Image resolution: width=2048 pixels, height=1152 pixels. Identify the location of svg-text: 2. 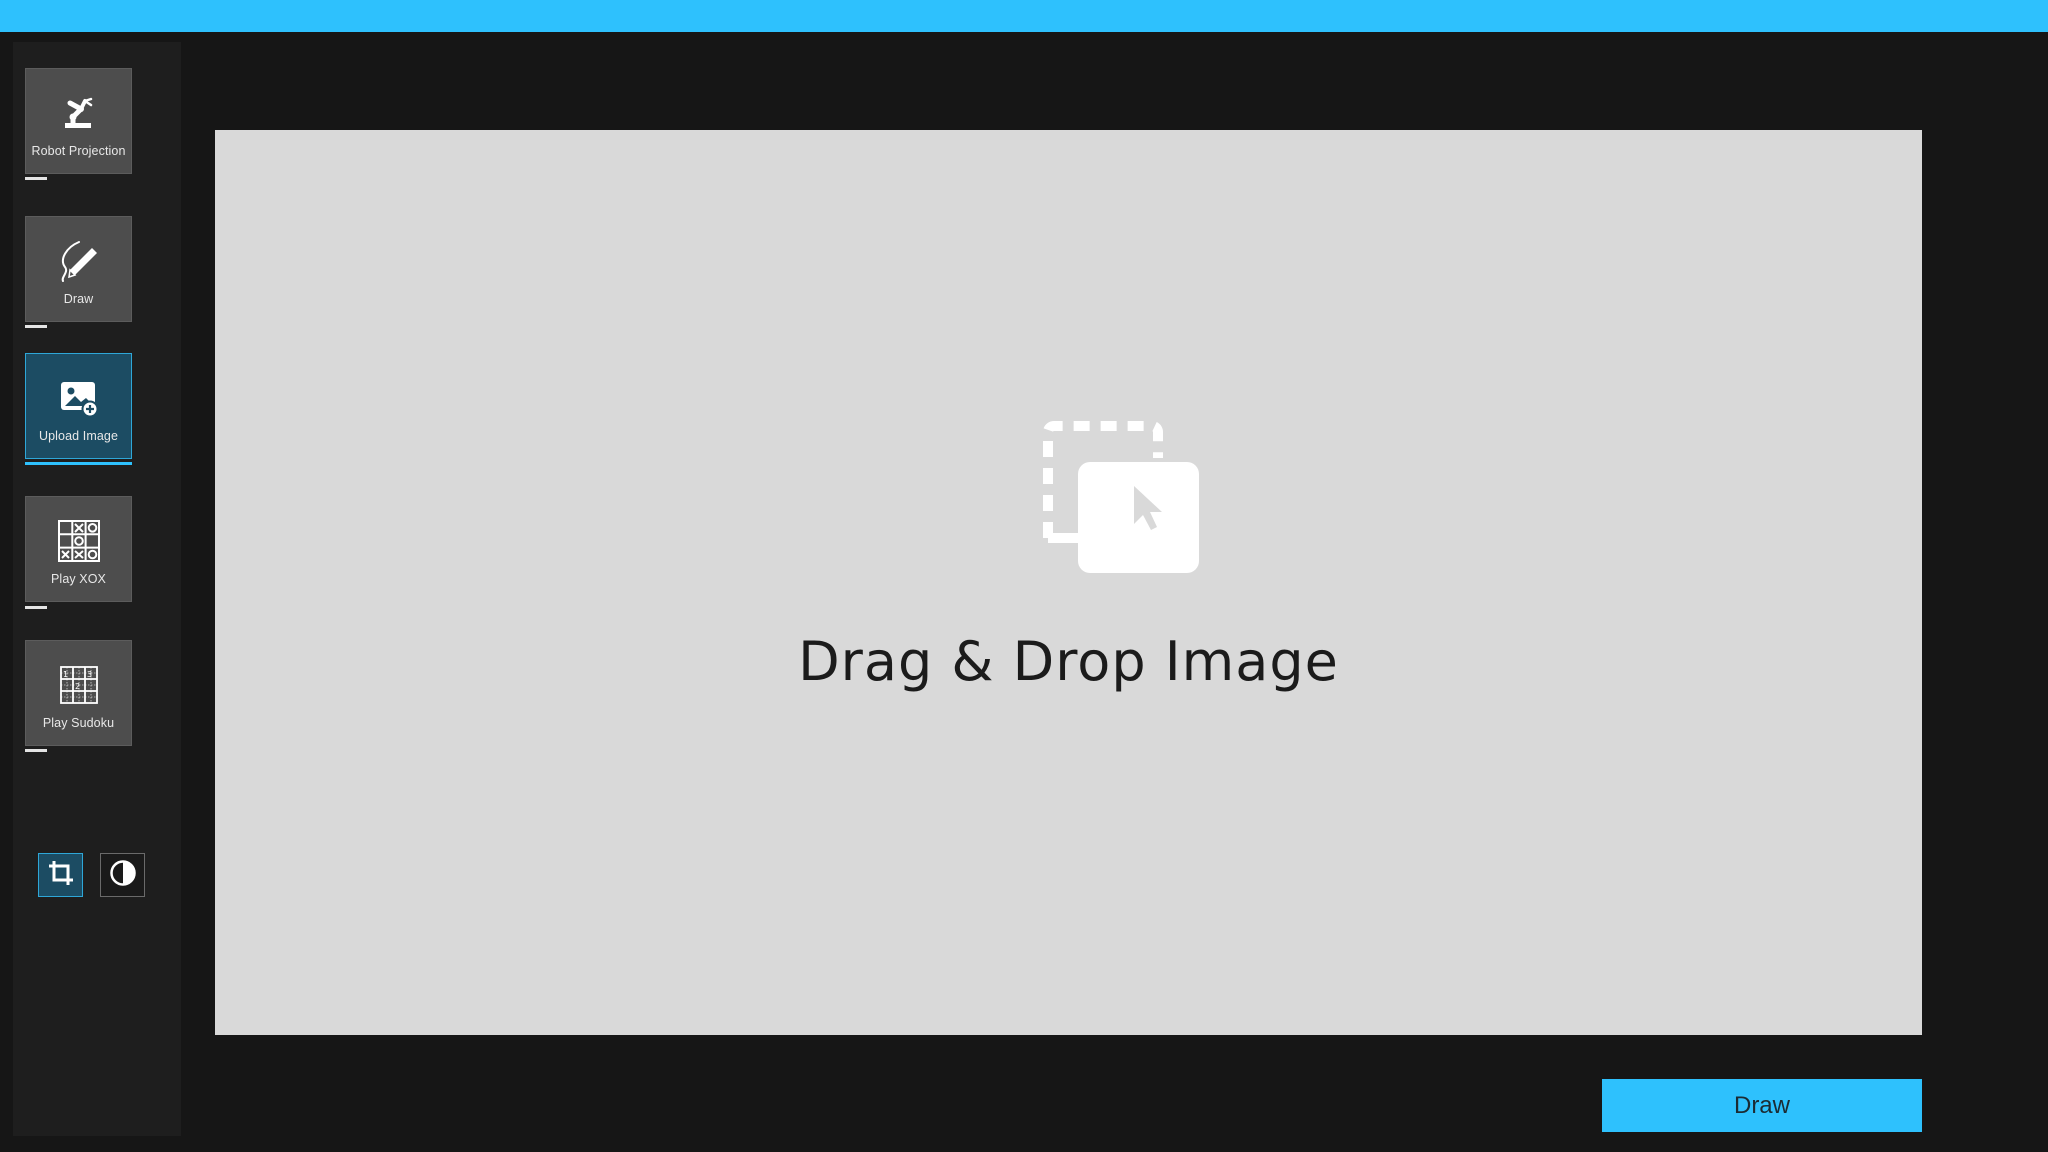
(77, 686).